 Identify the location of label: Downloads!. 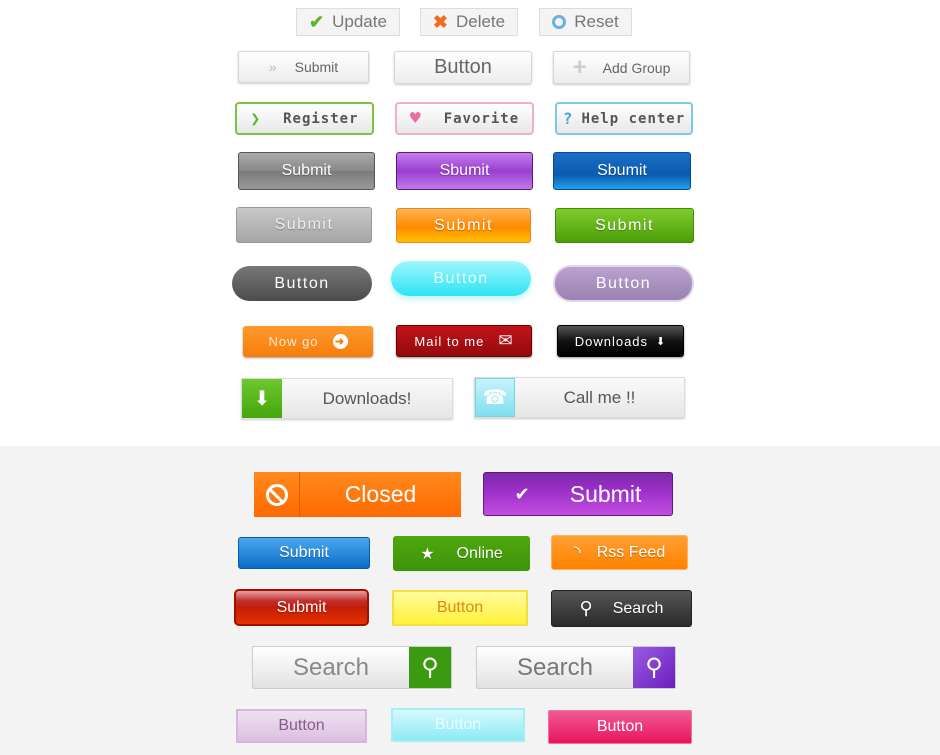
(367, 398).